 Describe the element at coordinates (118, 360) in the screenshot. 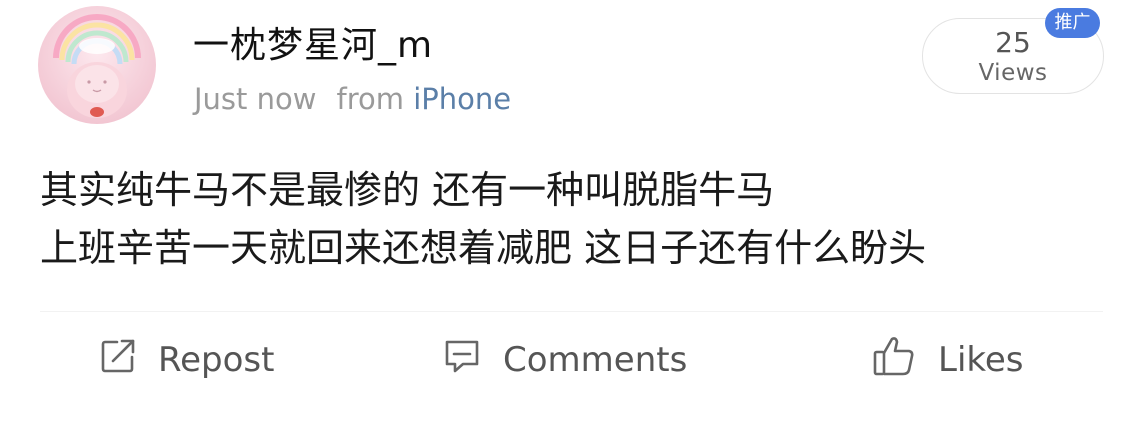

I see `repost-icon` at that location.